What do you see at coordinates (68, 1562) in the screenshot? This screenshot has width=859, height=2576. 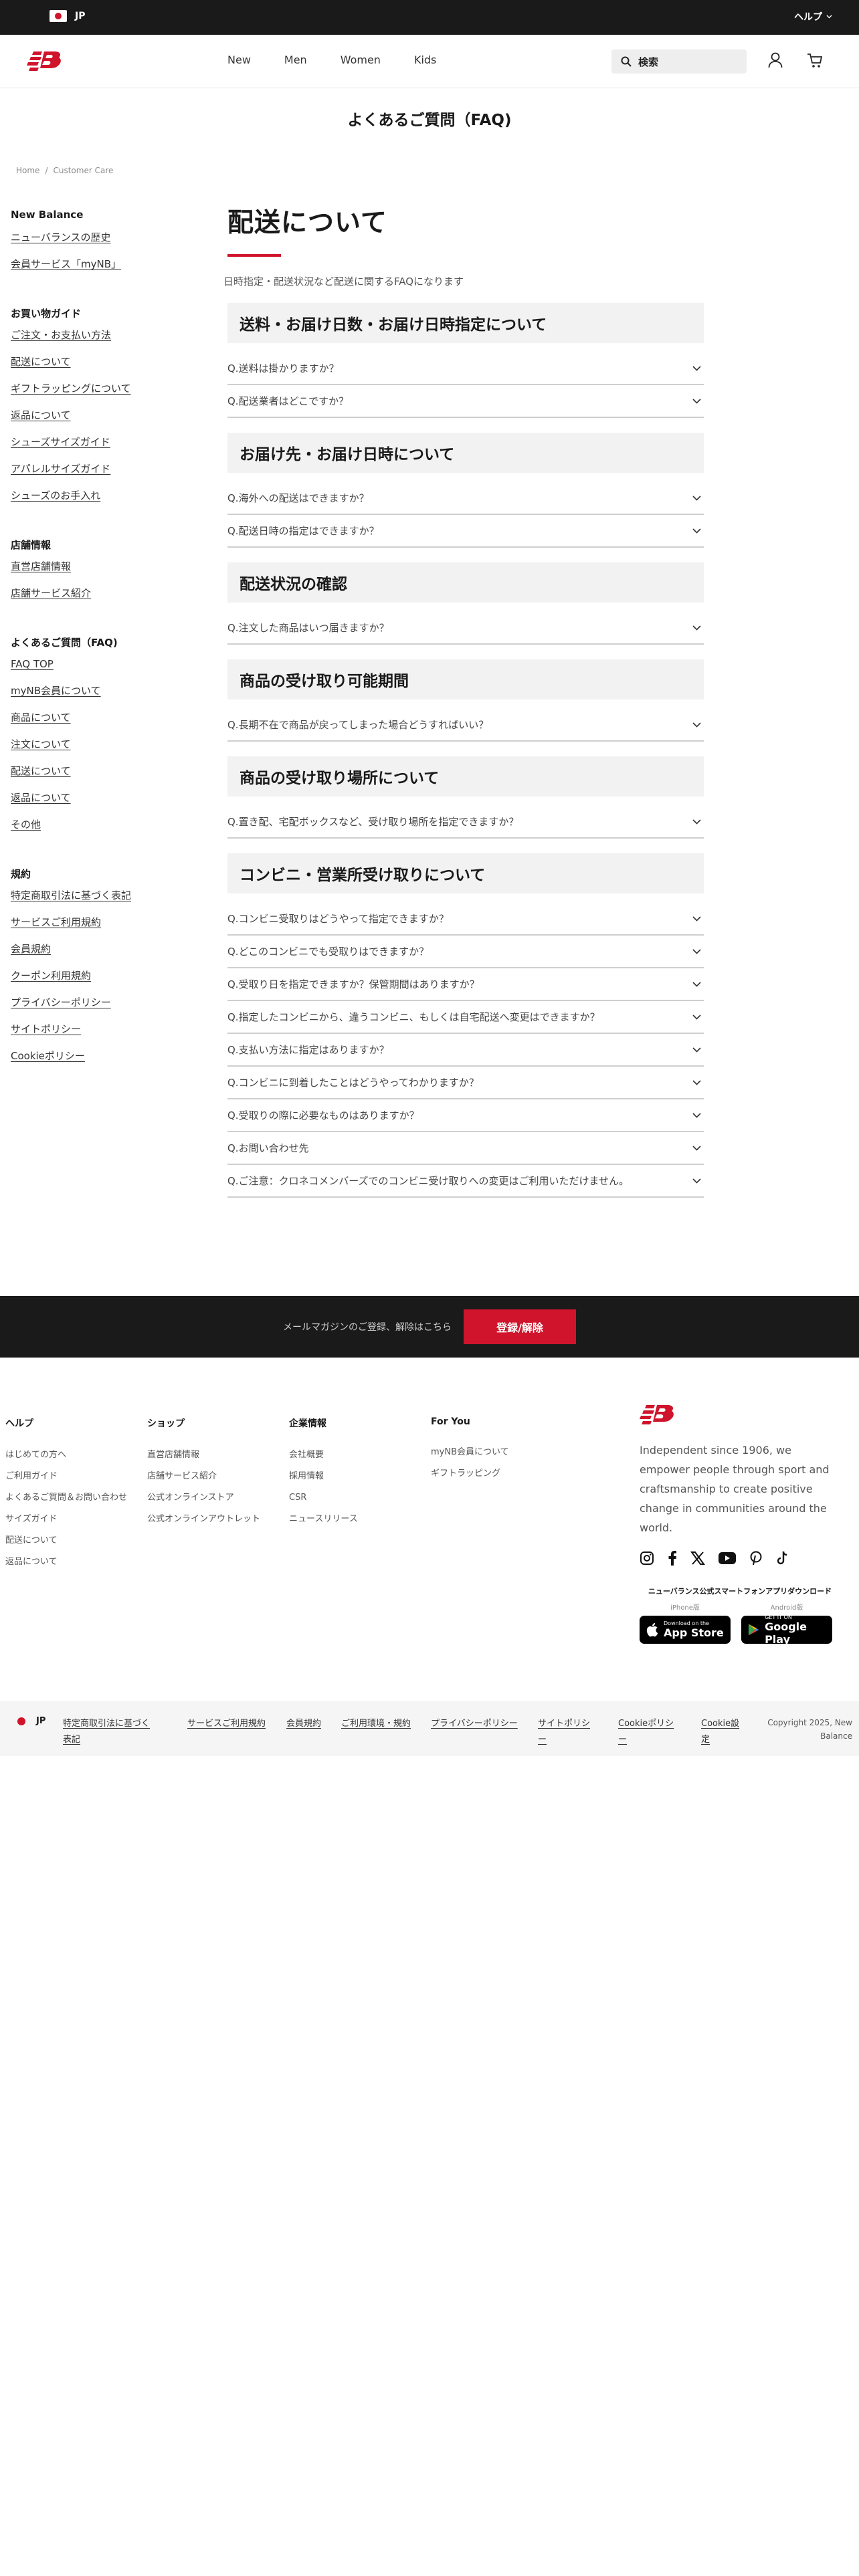 I see `footer-link: 返品について` at bounding box center [68, 1562].